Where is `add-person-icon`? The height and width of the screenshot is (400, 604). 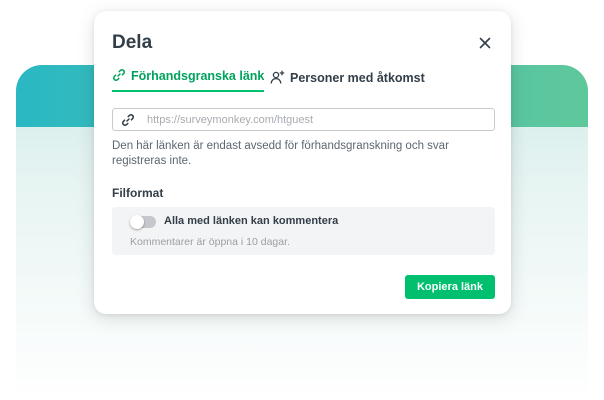
add-person-icon is located at coordinates (277, 78).